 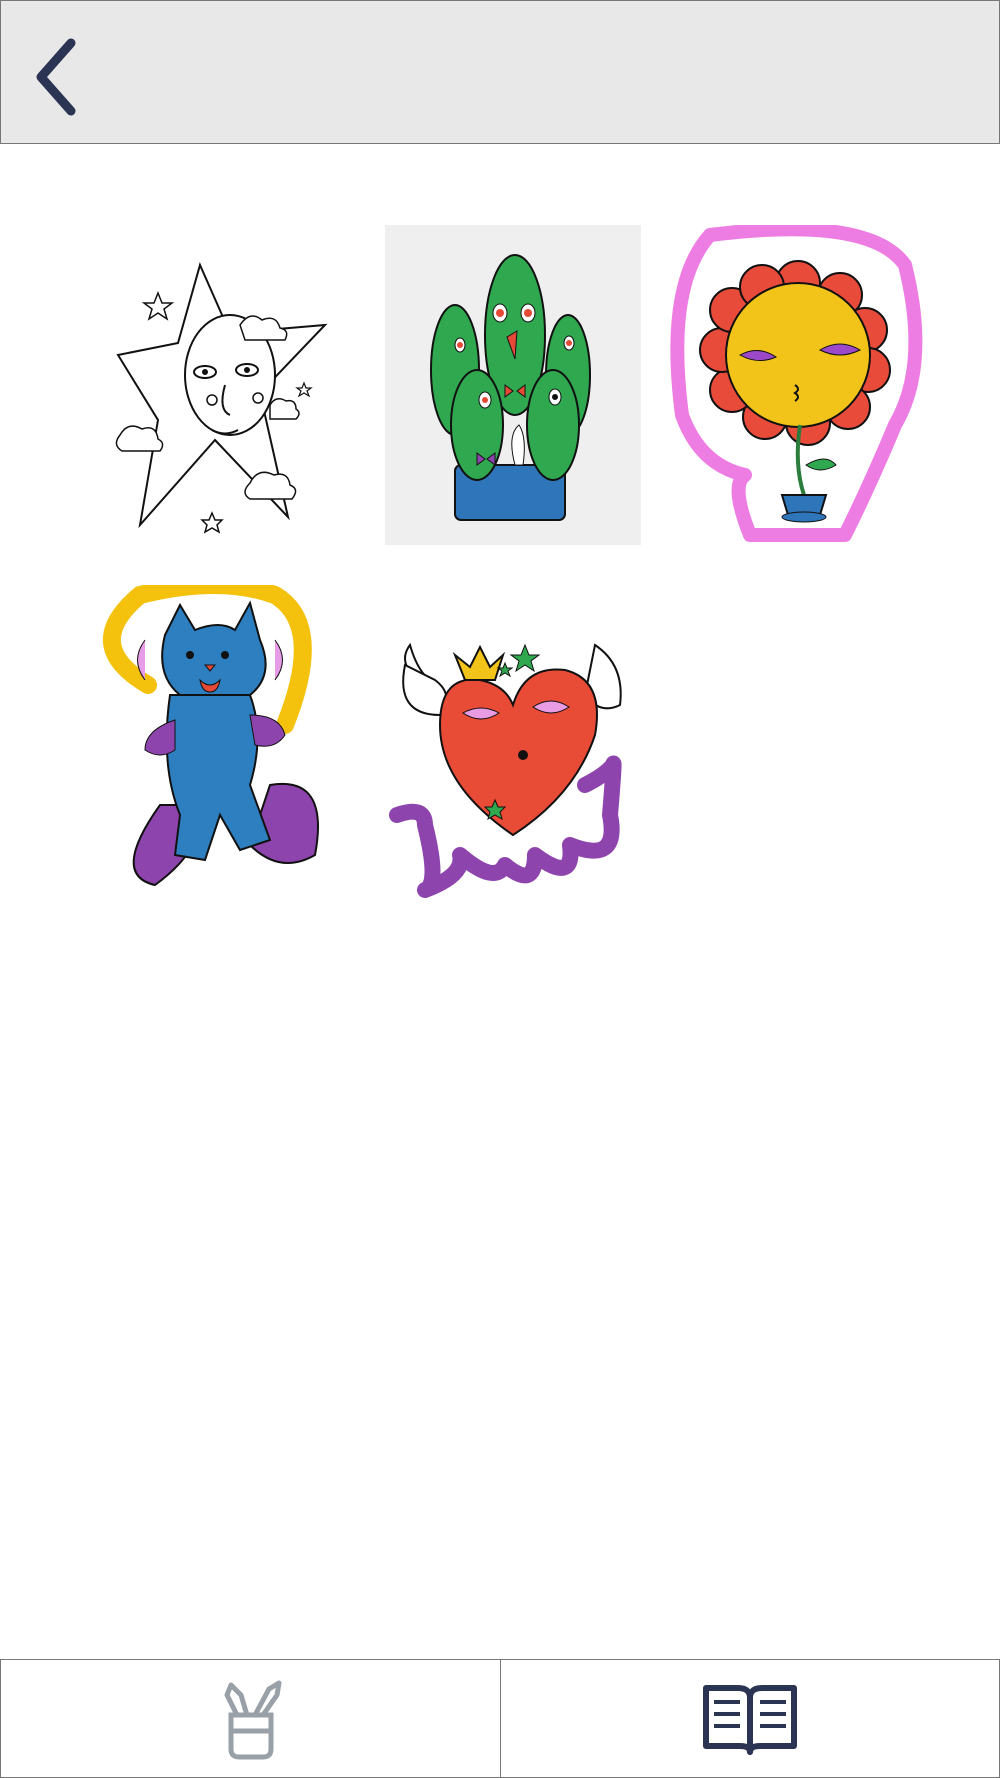 I want to click on back-button, so click(x=60, y=72).